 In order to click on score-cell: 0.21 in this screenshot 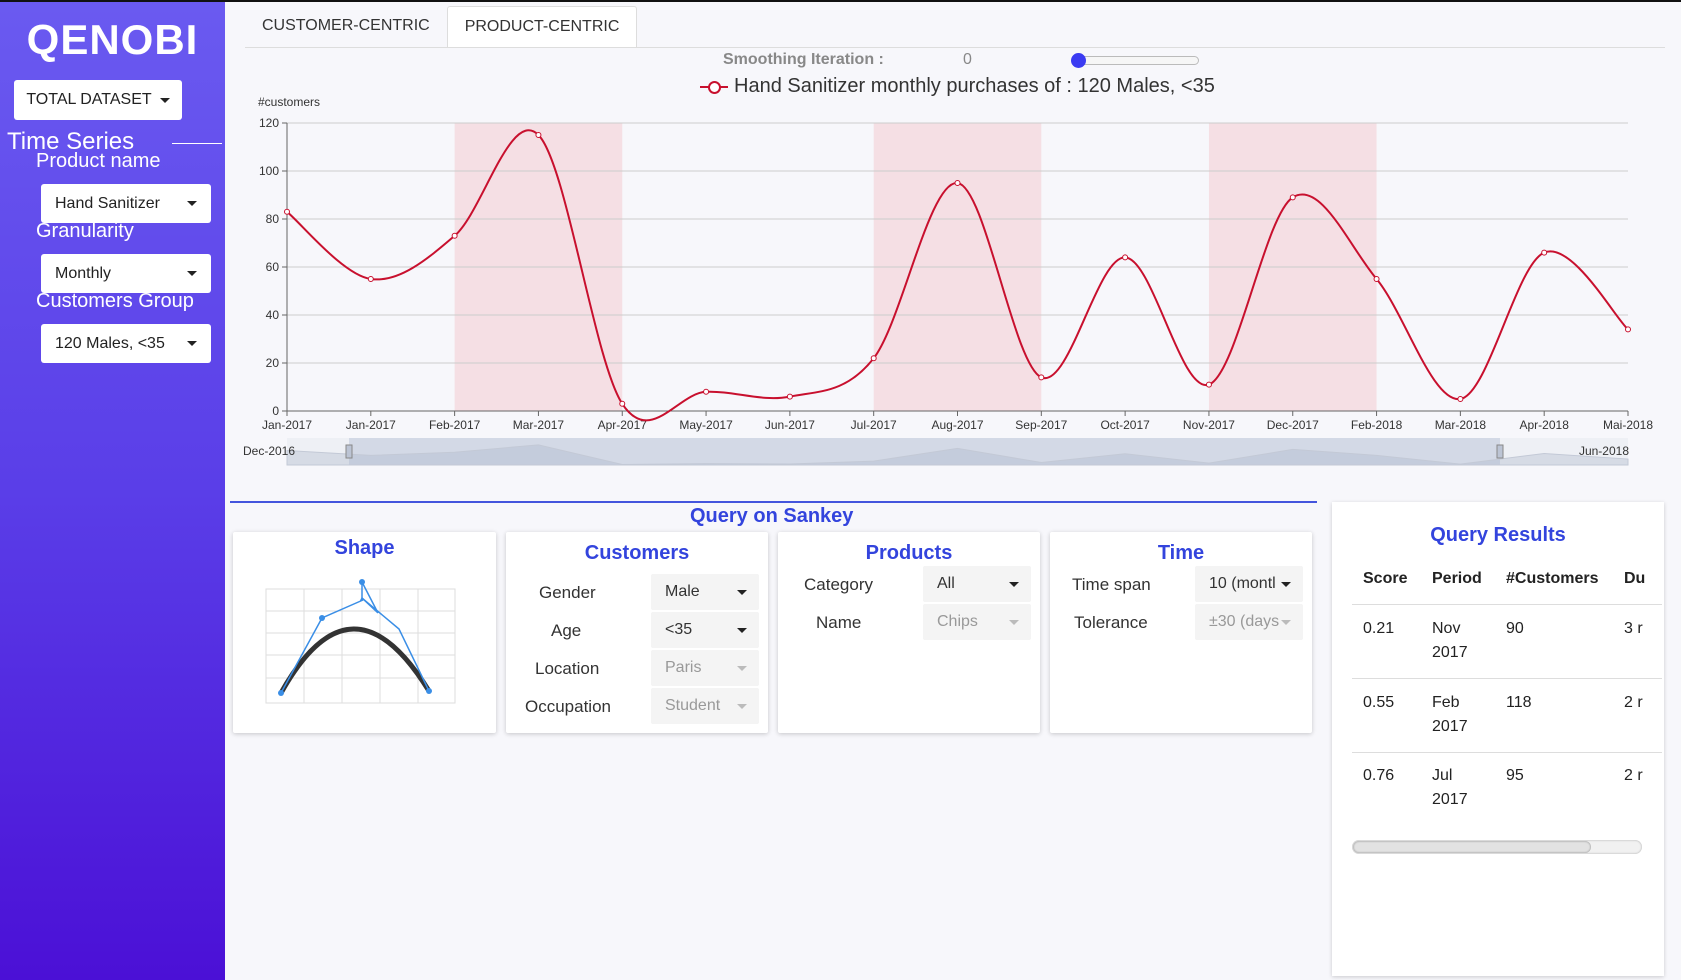, I will do `click(1379, 628)`.